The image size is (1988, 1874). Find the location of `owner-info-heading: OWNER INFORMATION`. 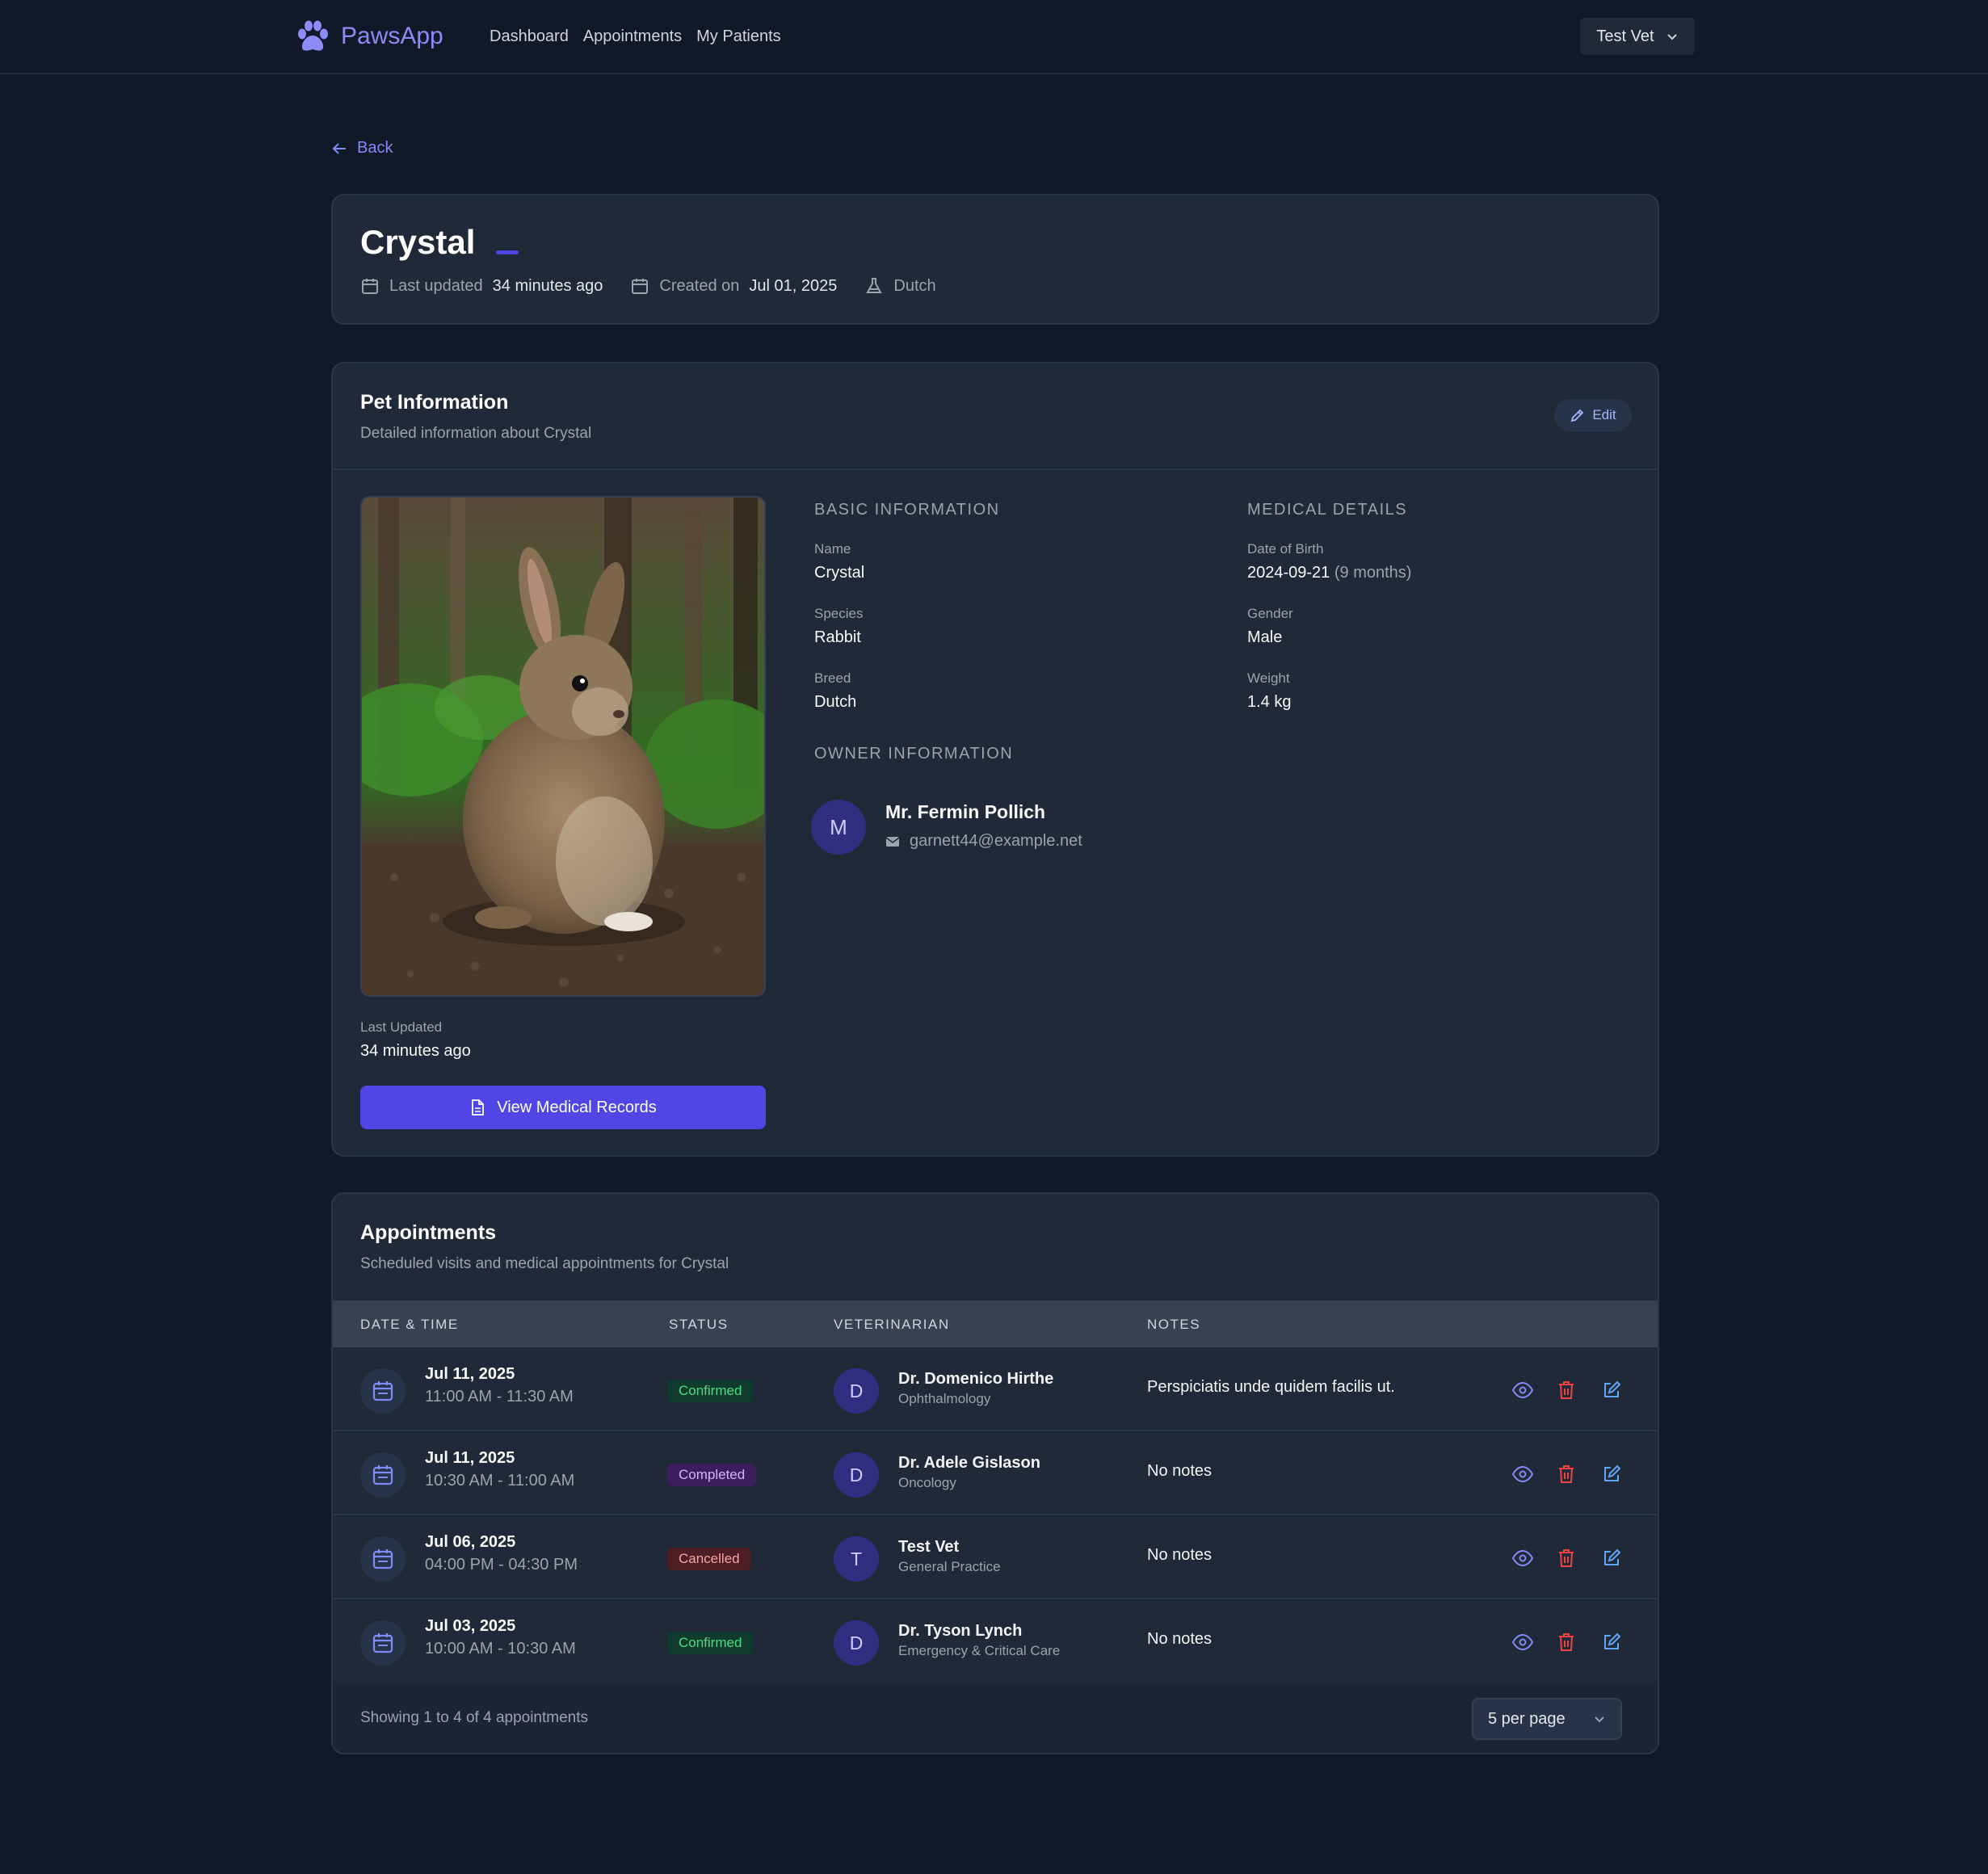

owner-info-heading: OWNER INFORMATION is located at coordinates (914, 754).